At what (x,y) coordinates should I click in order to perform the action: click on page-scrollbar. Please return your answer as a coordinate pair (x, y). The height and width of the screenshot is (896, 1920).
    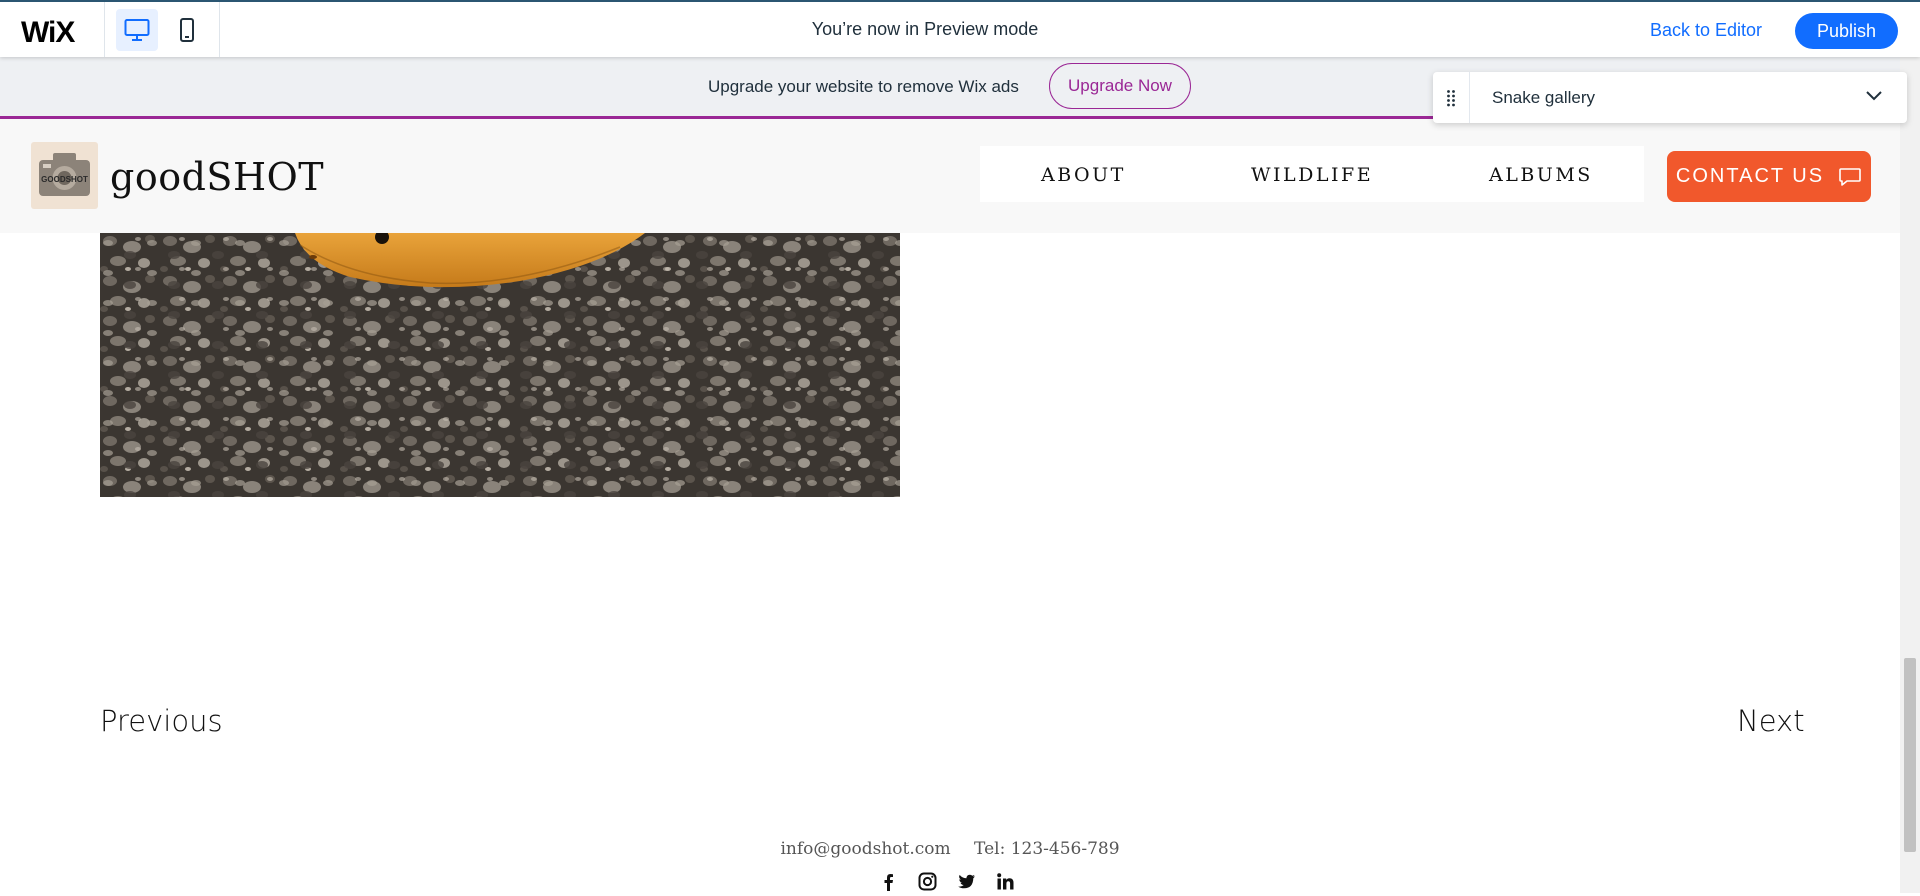
    Looking at the image, I should click on (1910, 475).